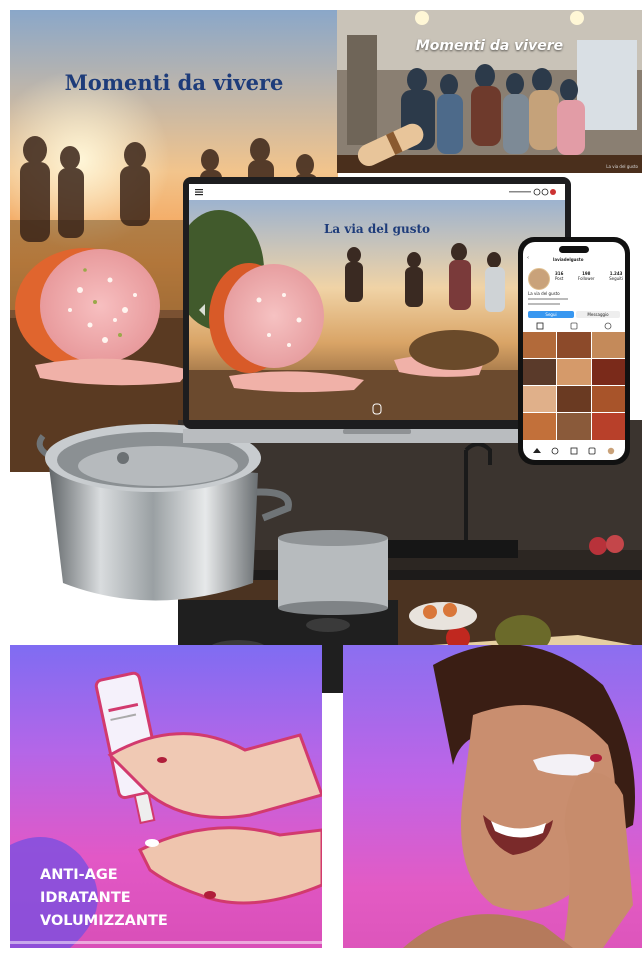  I want to click on profile-username: laviadelgusto, so click(568, 259).